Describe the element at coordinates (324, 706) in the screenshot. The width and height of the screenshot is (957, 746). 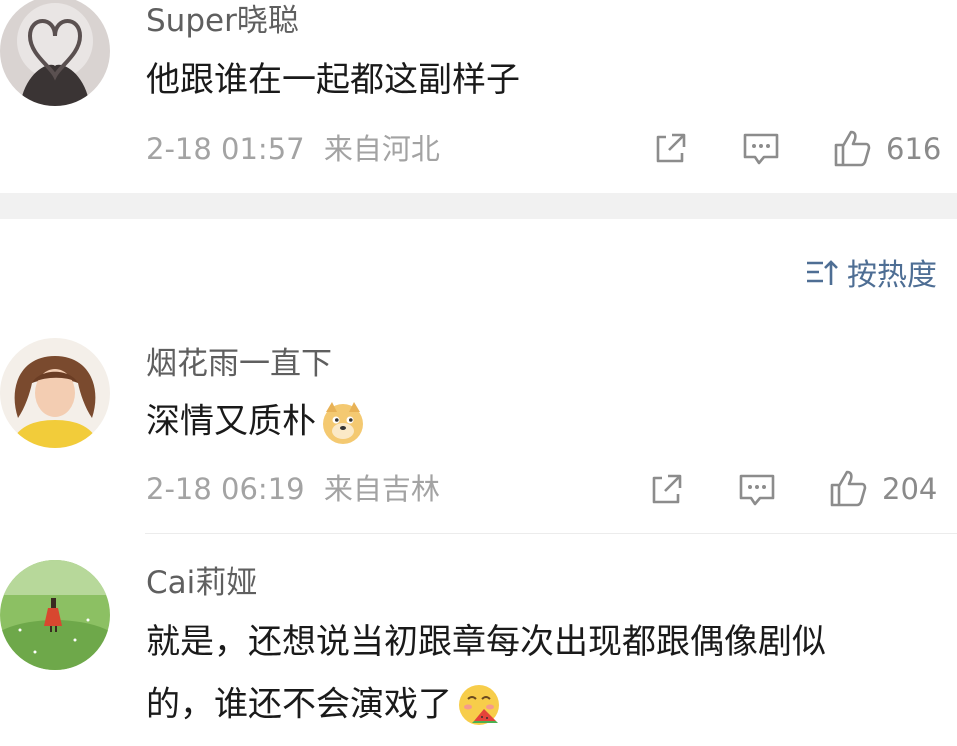
I see `comment-text-continued: 的，谁还不会演戏了` at that location.